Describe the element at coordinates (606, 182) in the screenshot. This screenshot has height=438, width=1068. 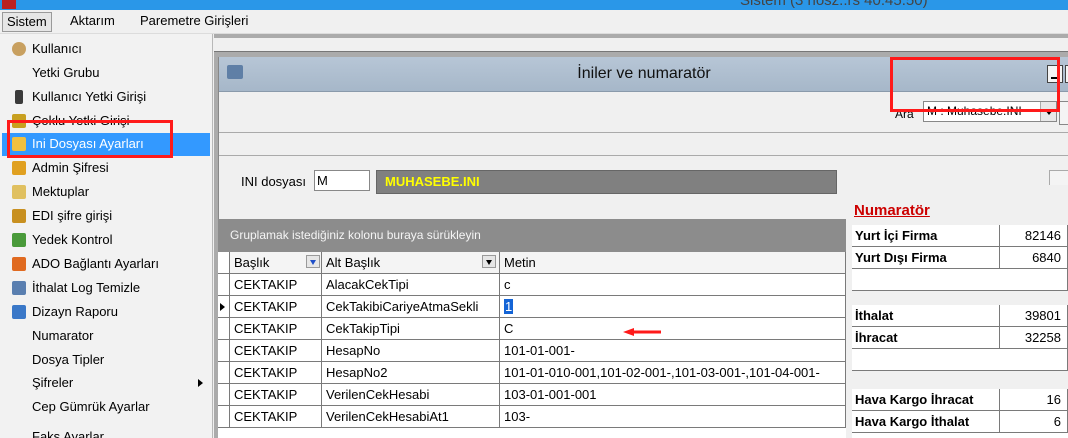
I see `ini-filename-display: MUHASEBE.INI` at that location.